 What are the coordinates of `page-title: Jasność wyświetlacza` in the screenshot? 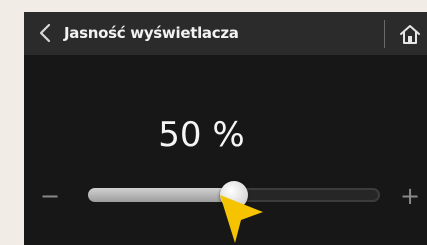 It's located at (151, 33).